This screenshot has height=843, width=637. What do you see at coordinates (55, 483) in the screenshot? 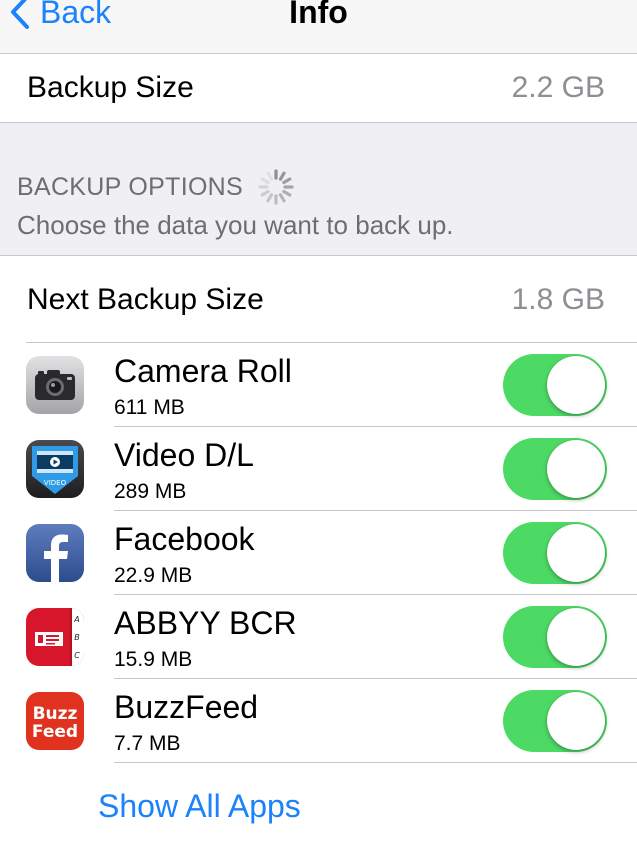
I see `svg-text: VIDEO` at bounding box center [55, 483].